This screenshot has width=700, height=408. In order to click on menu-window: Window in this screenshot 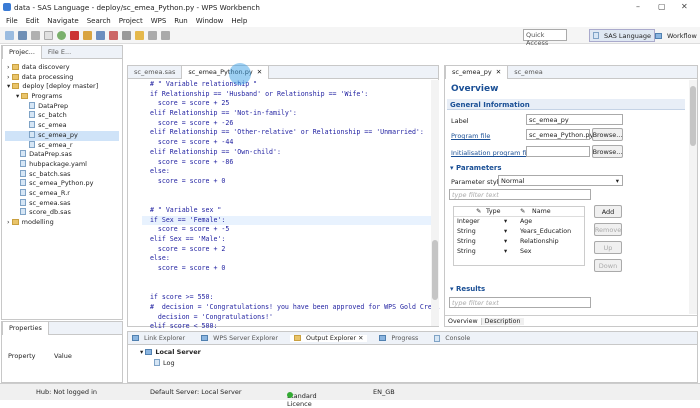, I will do `click(210, 21)`.